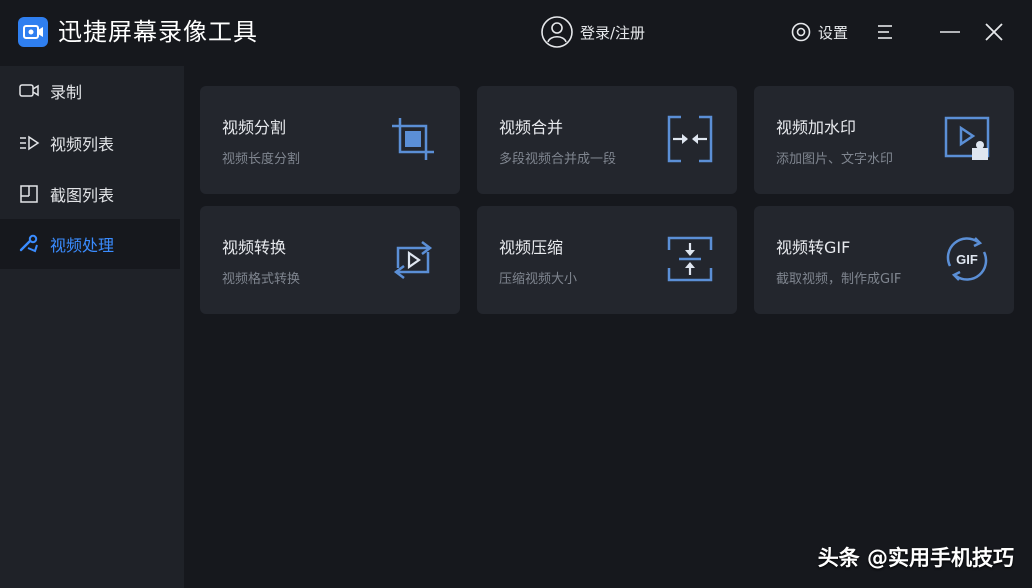  I want to click on settings-label: 设置, so click(833, 32).